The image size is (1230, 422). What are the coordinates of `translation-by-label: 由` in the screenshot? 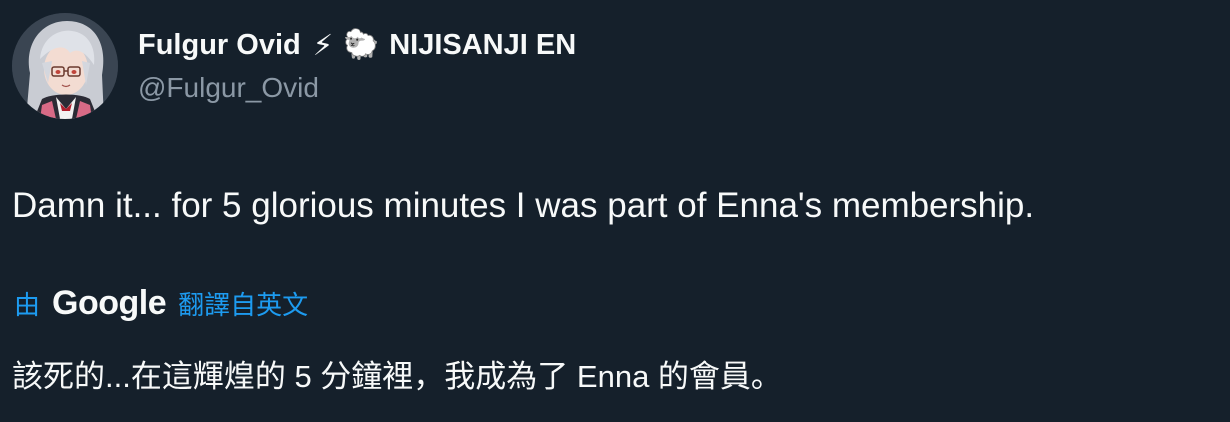 It's located at (27, 304).